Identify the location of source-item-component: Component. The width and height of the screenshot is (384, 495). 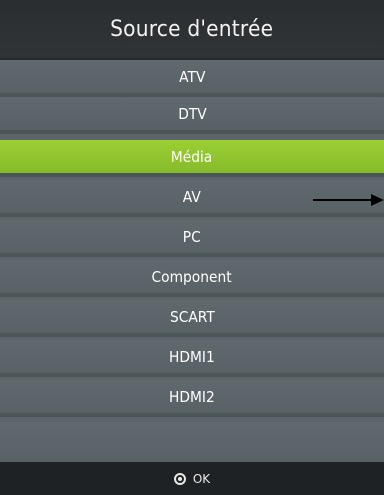
(192, 276).